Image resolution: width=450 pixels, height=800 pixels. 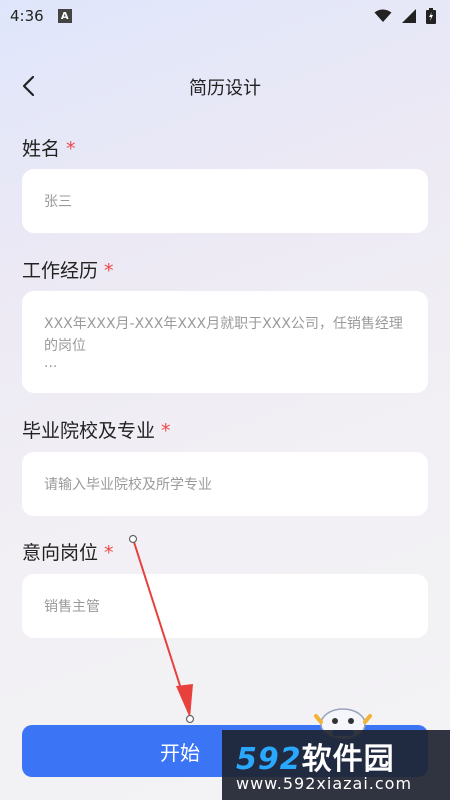 What do you see at coordinates (41, 149) in the screenshot?
I see `name-label-text: 姓名` at bounding box center [41, 149].